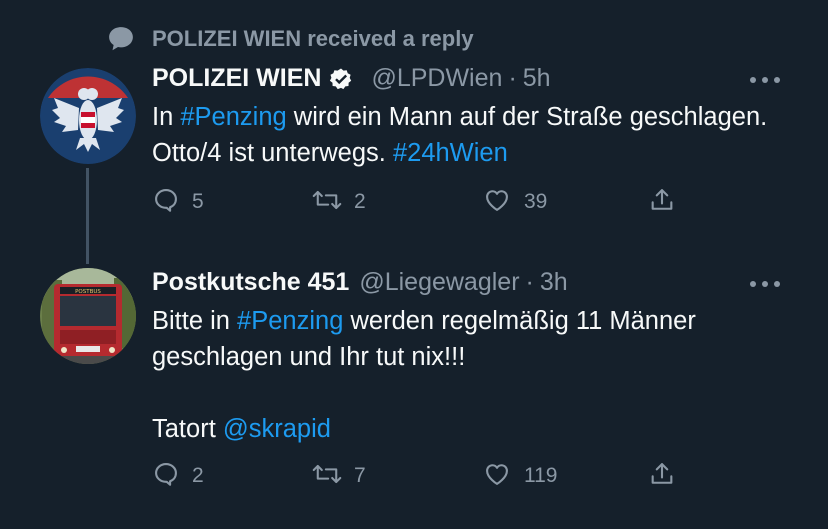  Describe the element at coordinates (250, 282) in the screenshot. I see `display-name: Postkutsche 451` at that location.